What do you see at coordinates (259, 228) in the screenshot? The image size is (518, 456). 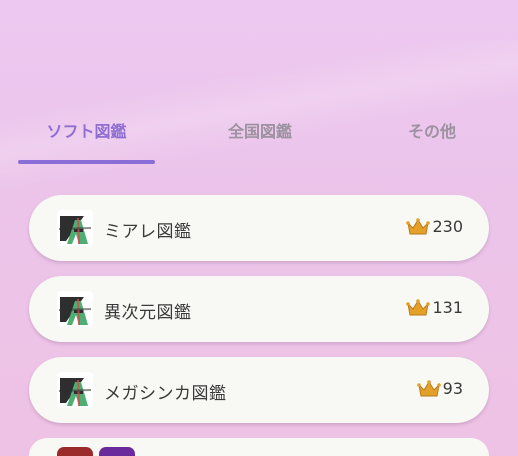 I see `dex-card-lumiose: ミアレ図鑑 230` at bounding box center [259, 228].